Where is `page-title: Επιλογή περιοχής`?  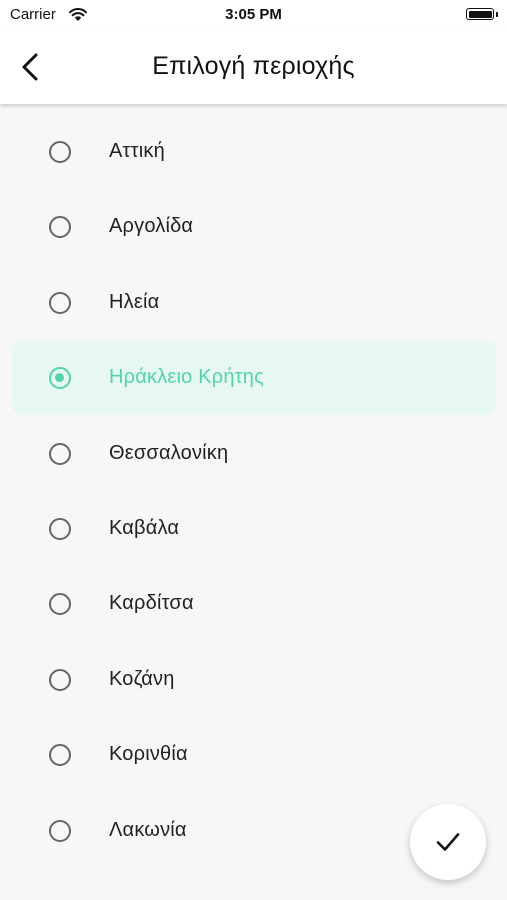 page-title: Επιλογή περιοχής is located at coordinates (253, 66).